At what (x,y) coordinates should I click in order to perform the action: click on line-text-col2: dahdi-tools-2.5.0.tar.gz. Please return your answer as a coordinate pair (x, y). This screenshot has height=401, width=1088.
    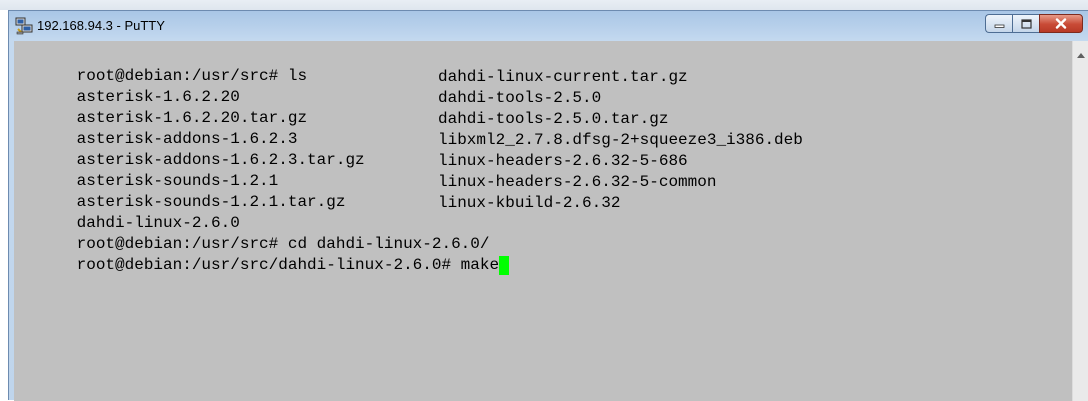
    Looking at the image, I should click on (553, 119).